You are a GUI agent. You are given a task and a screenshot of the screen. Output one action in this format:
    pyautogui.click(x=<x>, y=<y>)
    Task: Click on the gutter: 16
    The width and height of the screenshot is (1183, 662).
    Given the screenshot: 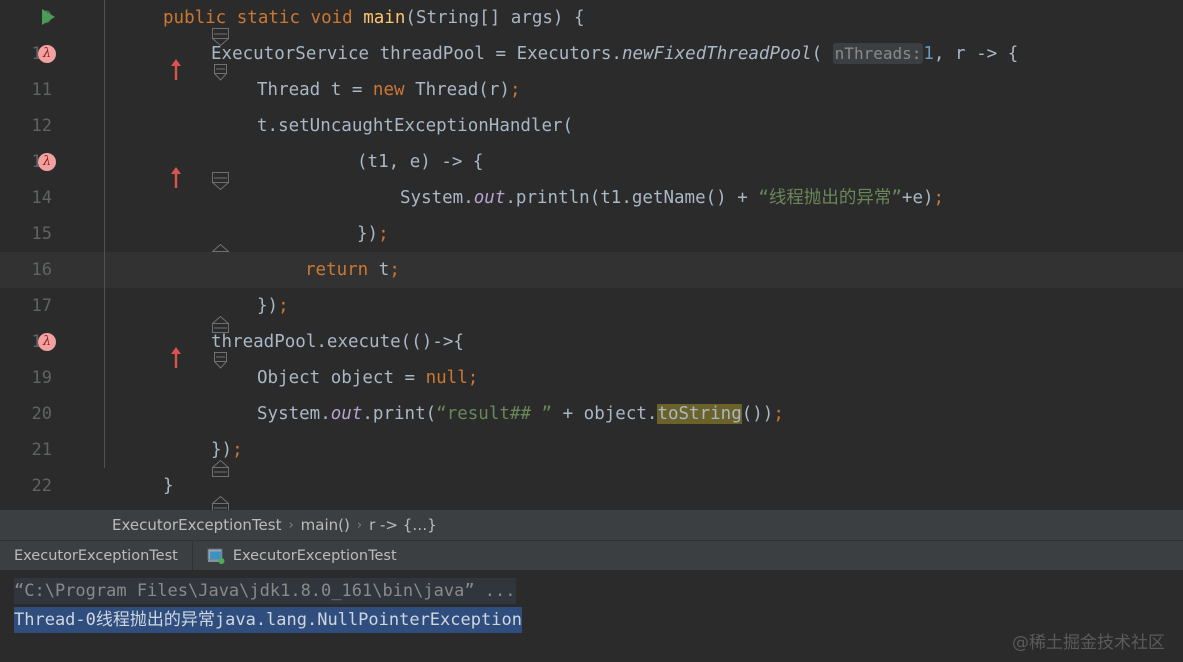 What is the action you would take?
    pyautogui.click(x=72, y=270)
    